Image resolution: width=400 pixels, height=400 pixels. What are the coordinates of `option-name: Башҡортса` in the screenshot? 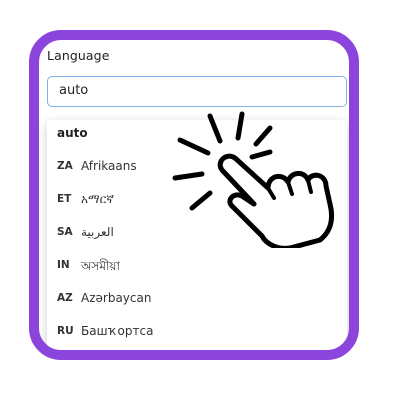 It's located at (117, 331).